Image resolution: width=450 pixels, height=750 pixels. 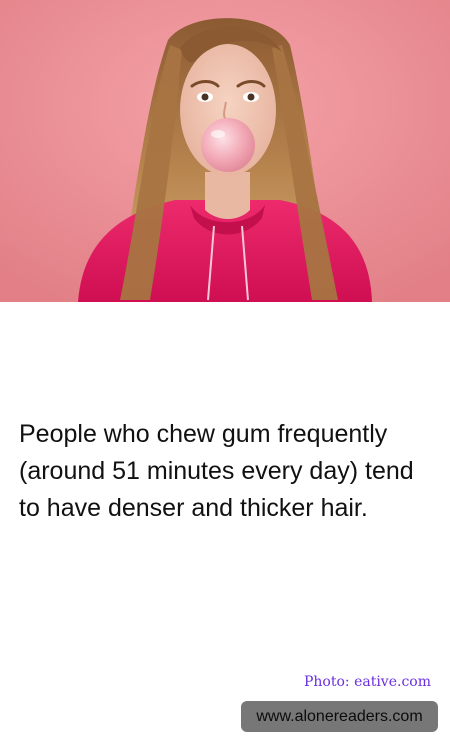 I want to click on right-pupil, so click(x=251, y=97).